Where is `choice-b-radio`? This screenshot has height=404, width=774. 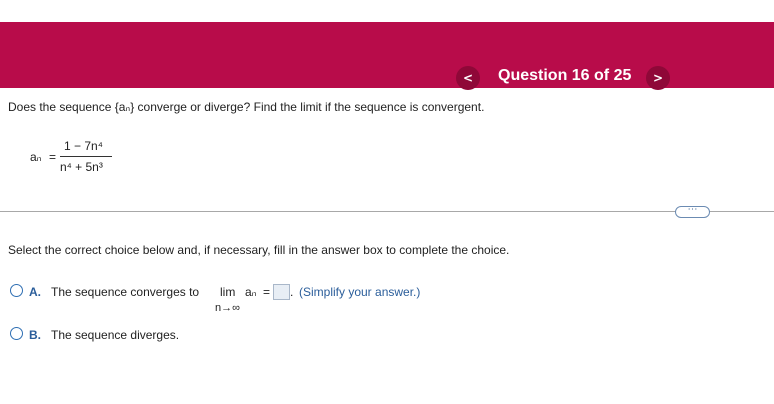 choice-b-radio is located at coordinates (16, 333).